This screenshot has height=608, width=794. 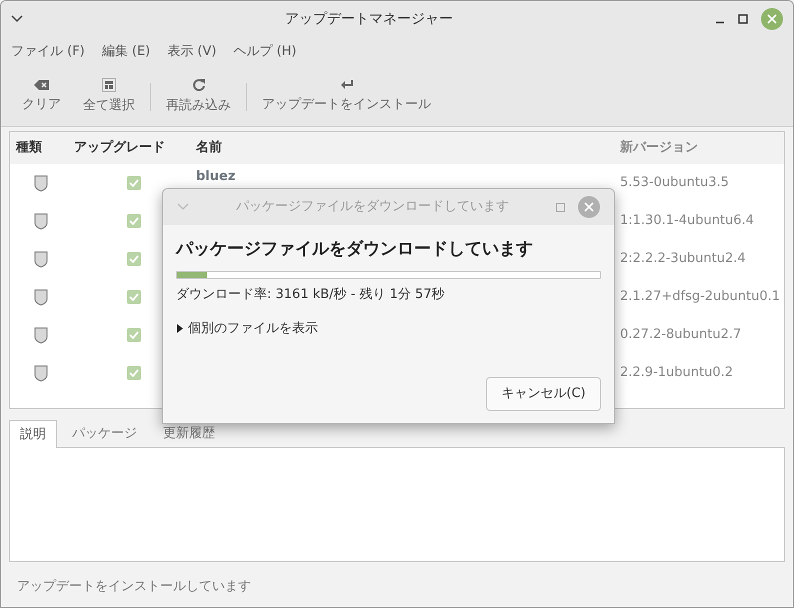 I want to click on column-header: 名前, so click(x=209, y=148).